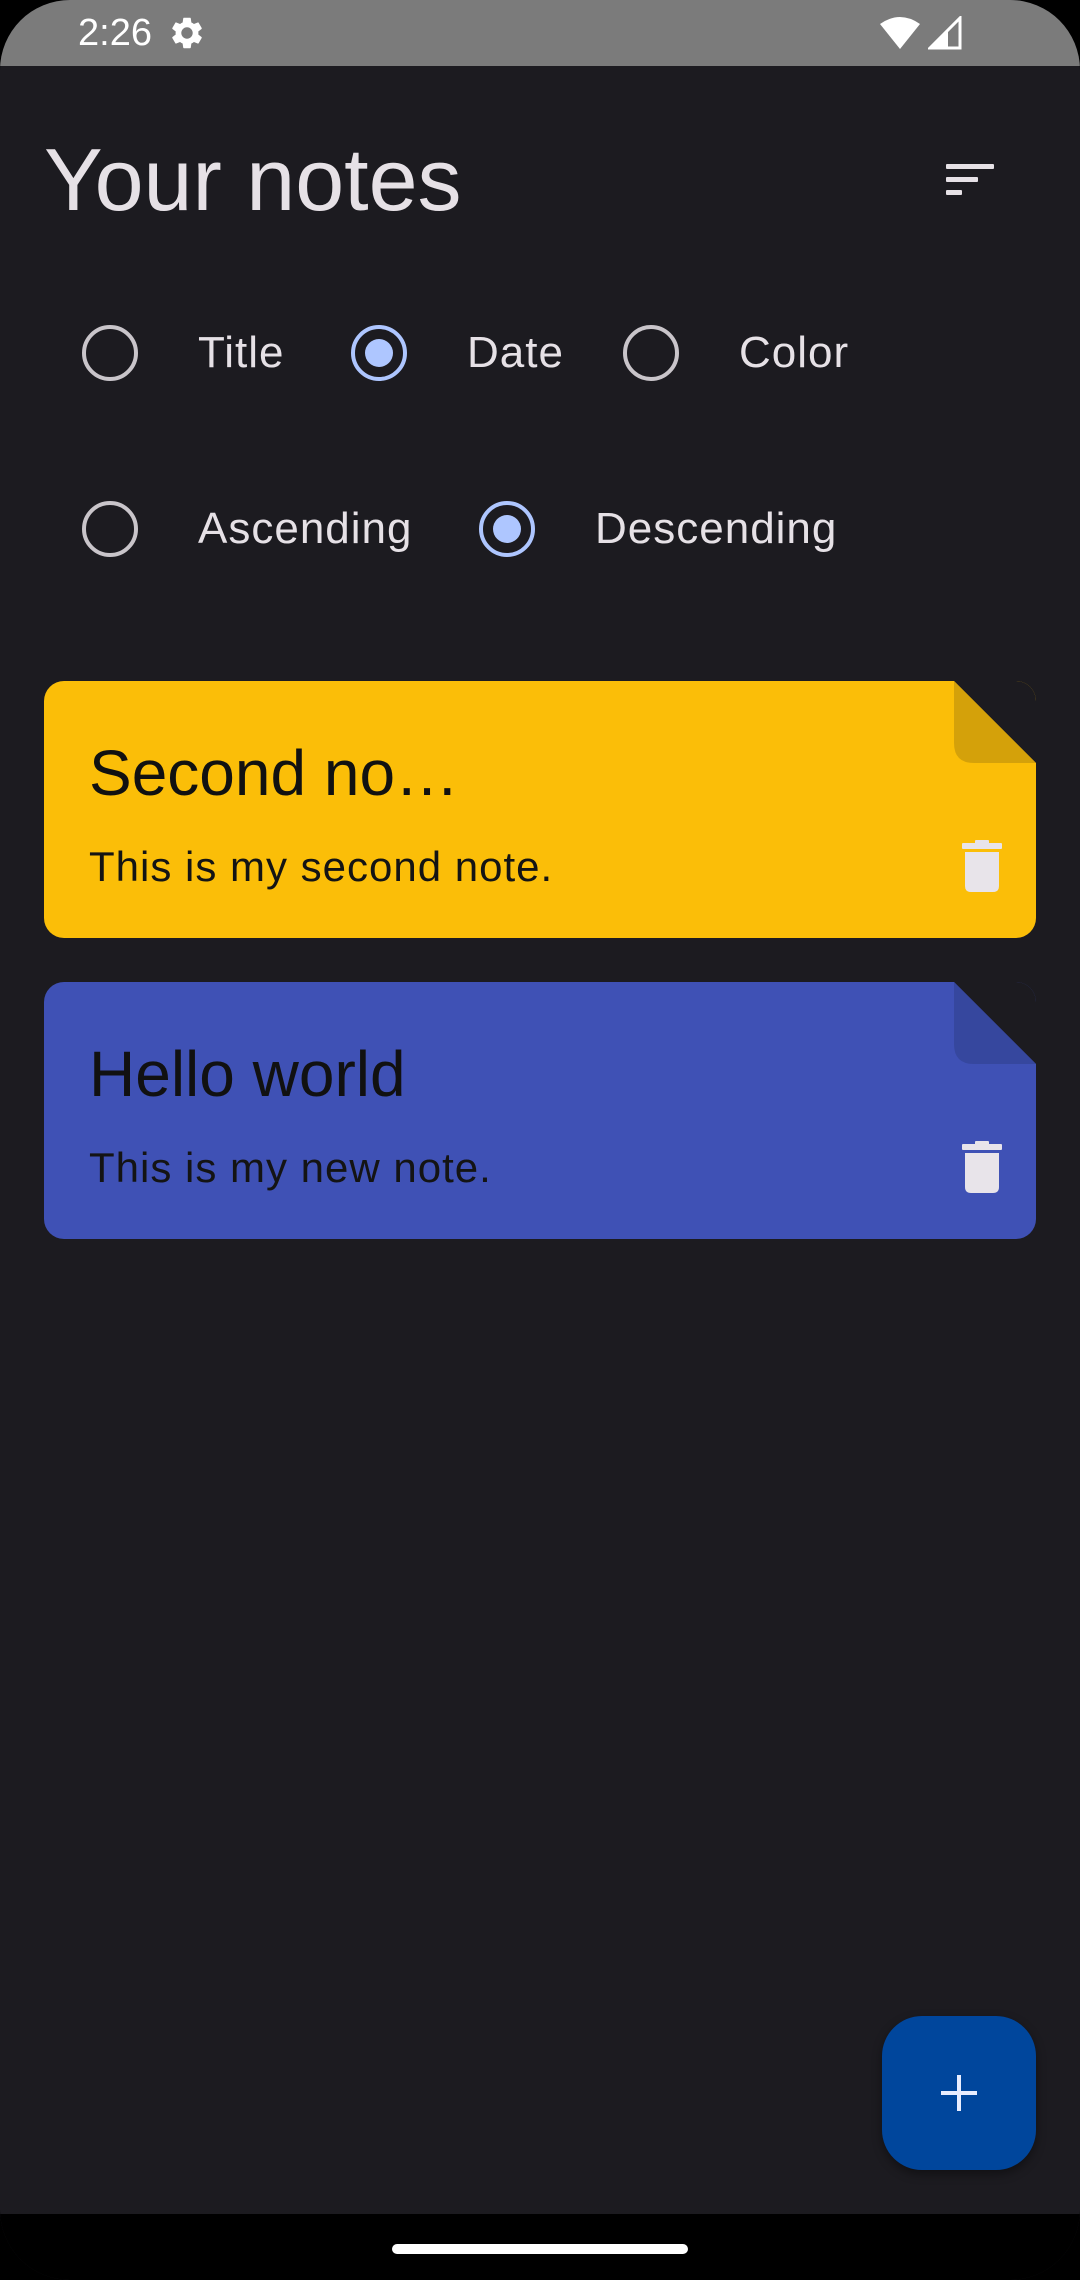  I want to click on note-card: Second no… This is my second note., so click(540, 809).